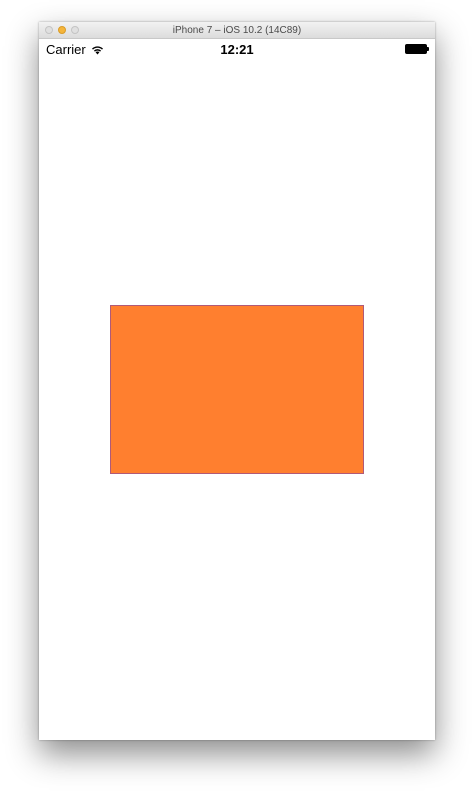 This screenshot has width=474, height=797. What do you see at coordinates (417, 49) in the screenshot?
I see `battery-icon` at bounding box center [417, 49].